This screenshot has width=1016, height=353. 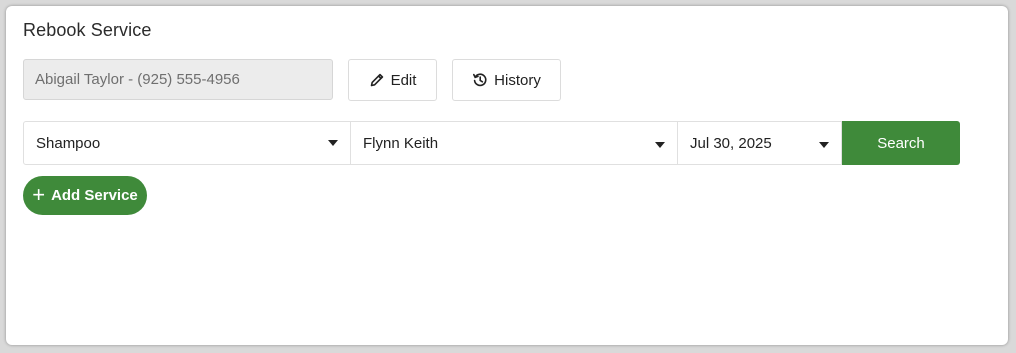 What do you see at coordinates (178, 79) in the screenshot?
I see `customer-field` at bounding box center [178, 79].